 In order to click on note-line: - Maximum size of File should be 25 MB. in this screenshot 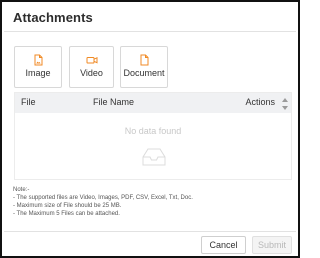, I will do `click(67, 206)`.